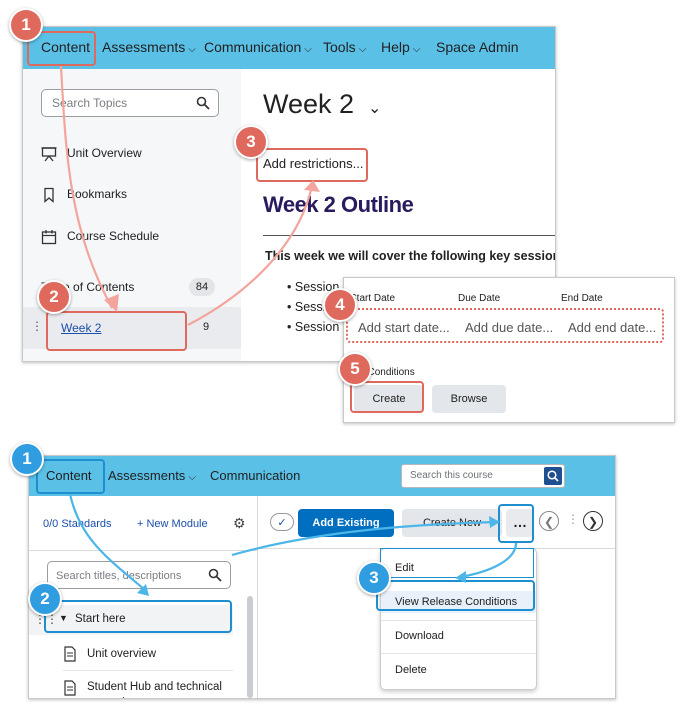 Image resolution: width=686 pixels, height=714 pixels. Describe the element at coordinates (374, 578) in the screenshot. I see `step-3-badge: 3` at that location.